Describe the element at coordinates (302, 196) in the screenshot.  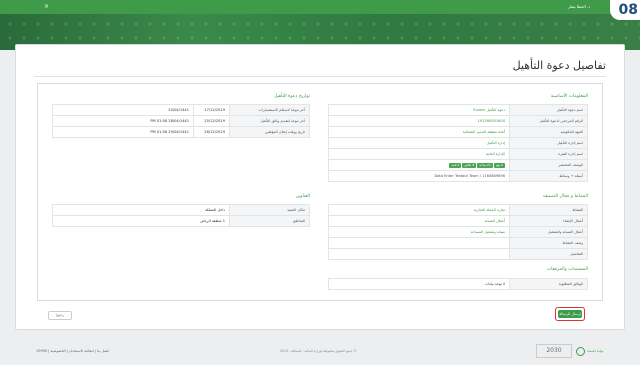
I see `address-title: العناوين` at that location.